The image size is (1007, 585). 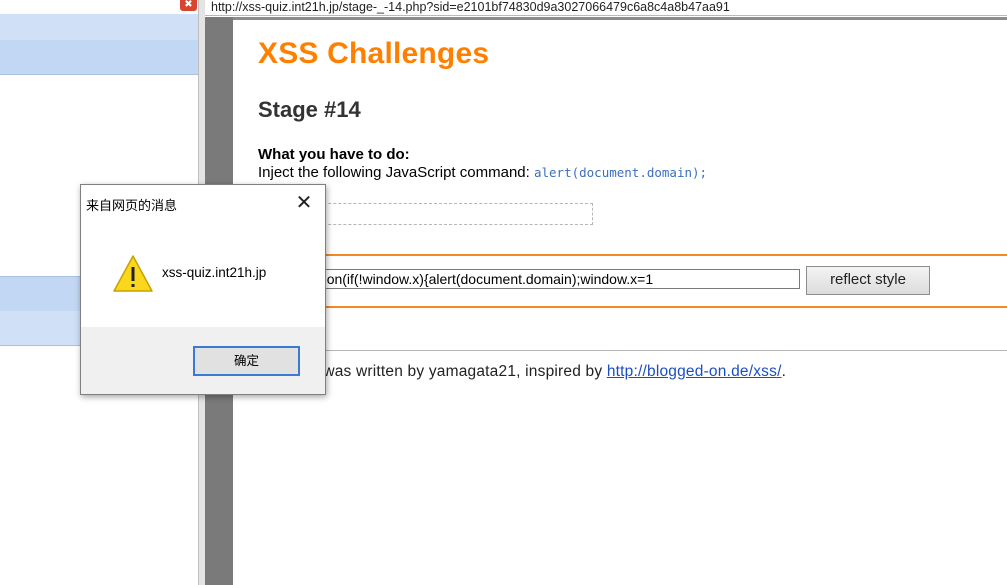 What do you see at coordinates (443, 214) in the screenshot?
I see `hint-box` at bounding box center [443, 214].